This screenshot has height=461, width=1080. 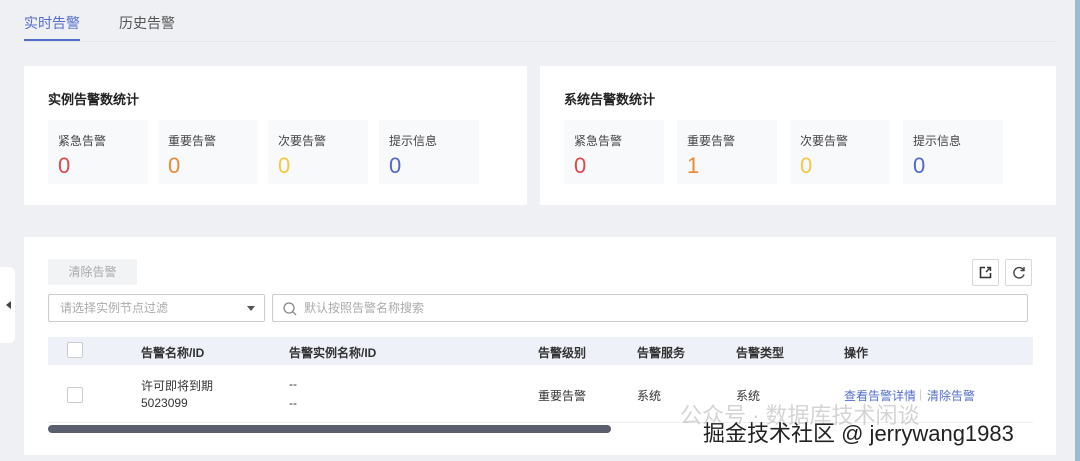 I want to click on row-checkbox, so click(x=75, y=395).